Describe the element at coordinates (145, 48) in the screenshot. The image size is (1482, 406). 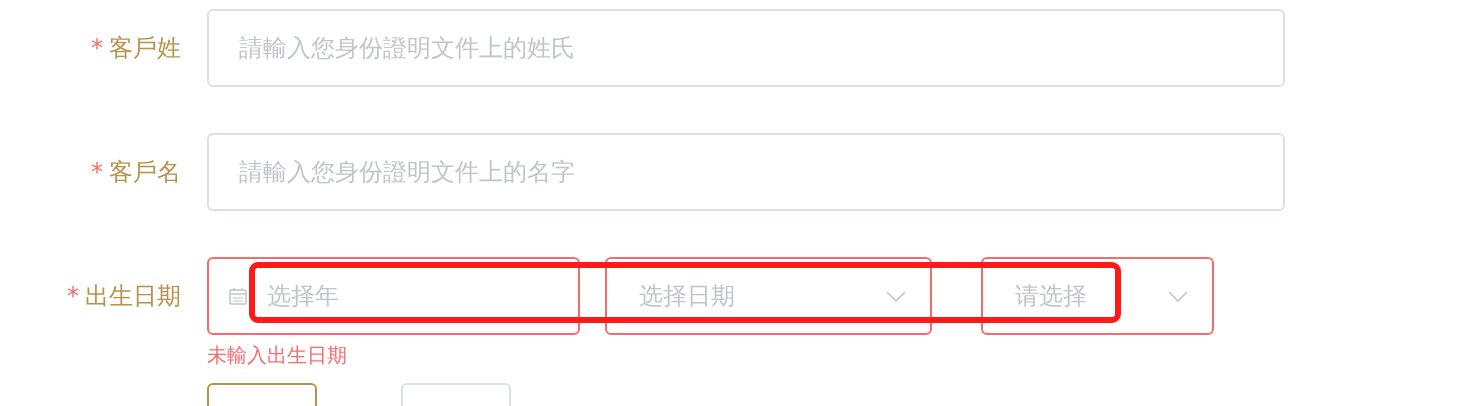
I see `field-label: 客戶姓` at that location.